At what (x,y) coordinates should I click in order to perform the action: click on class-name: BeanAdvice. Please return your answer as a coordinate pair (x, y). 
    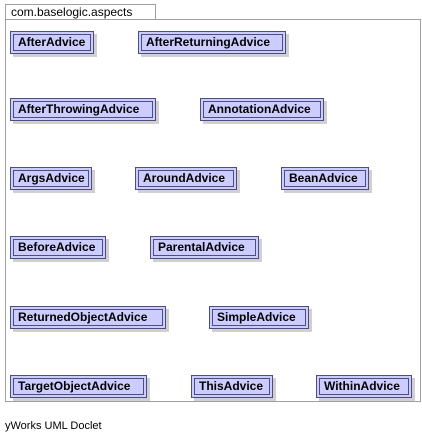
    Looking at the image, I should click on (325, 178).